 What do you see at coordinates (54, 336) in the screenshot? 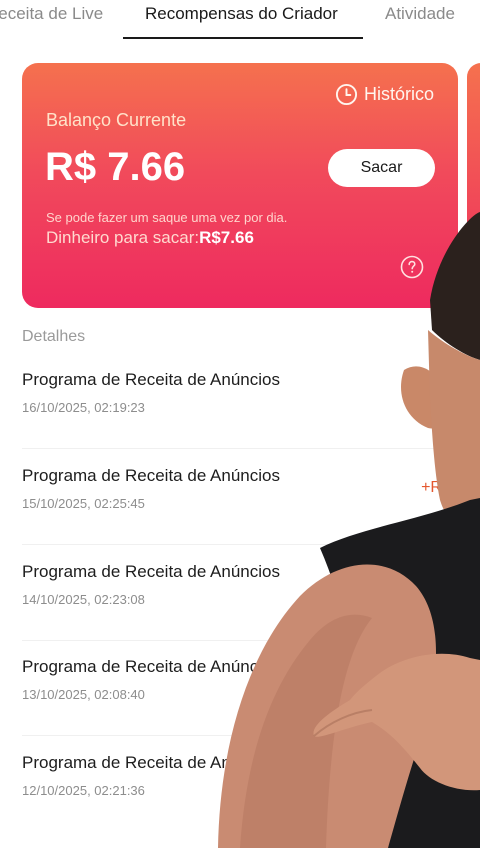
I see `details-title: Detalhes` at bounding box center [54, 336].